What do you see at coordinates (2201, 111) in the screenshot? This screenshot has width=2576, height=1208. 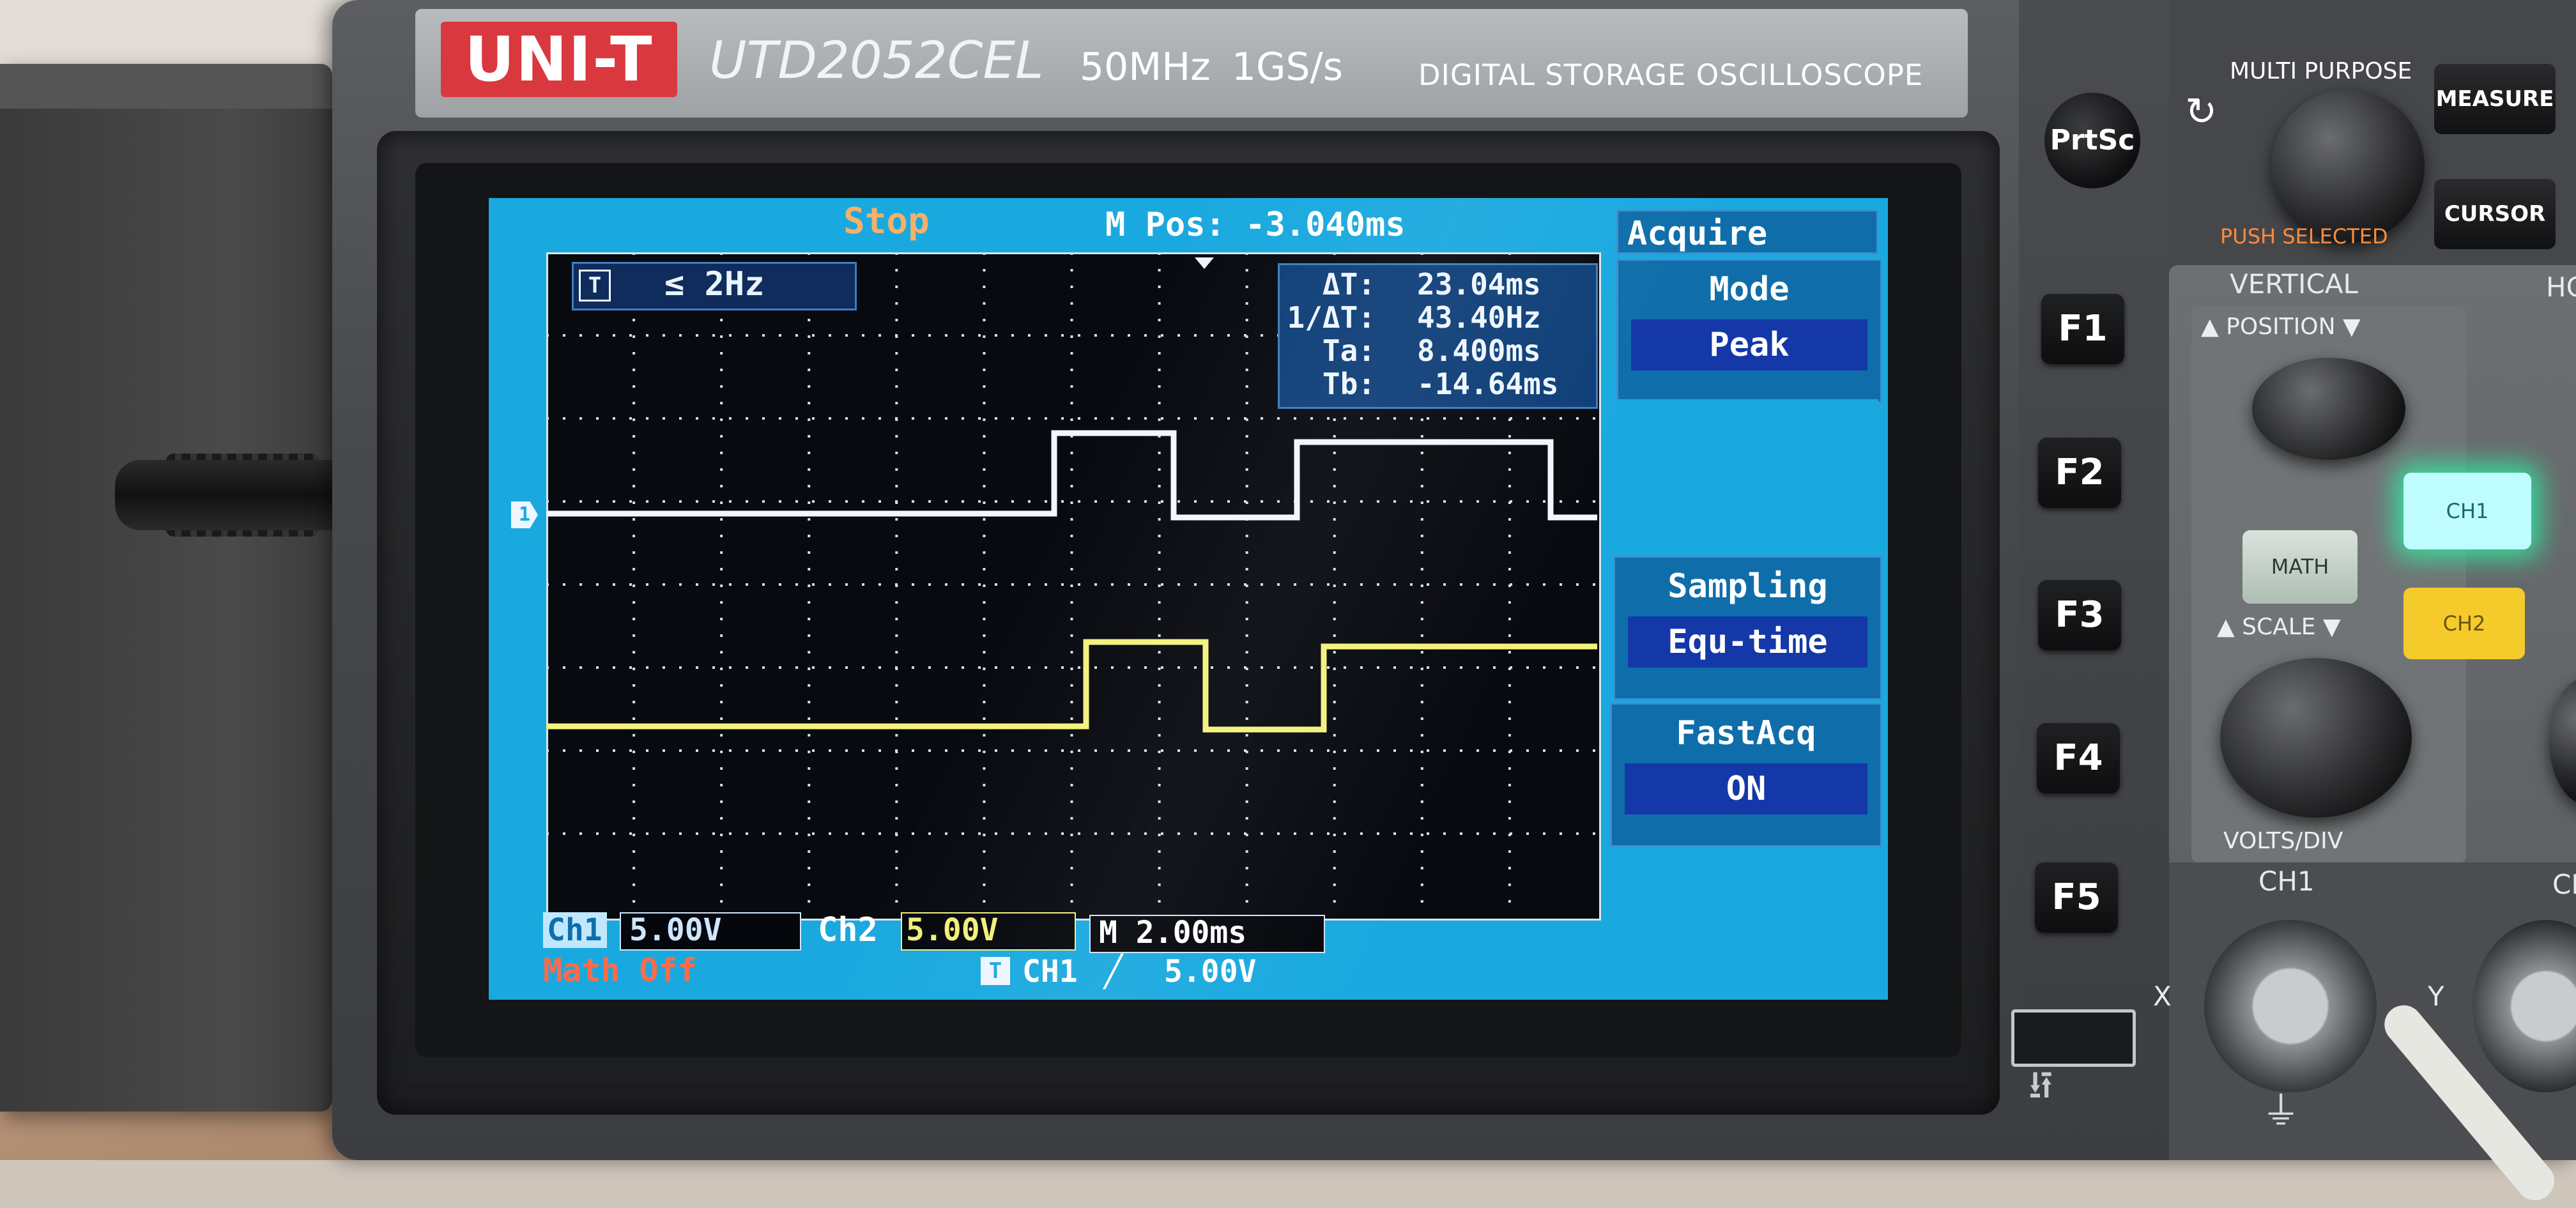 I see `refresh-icon: ↻` at bounding box center [2201, 111].